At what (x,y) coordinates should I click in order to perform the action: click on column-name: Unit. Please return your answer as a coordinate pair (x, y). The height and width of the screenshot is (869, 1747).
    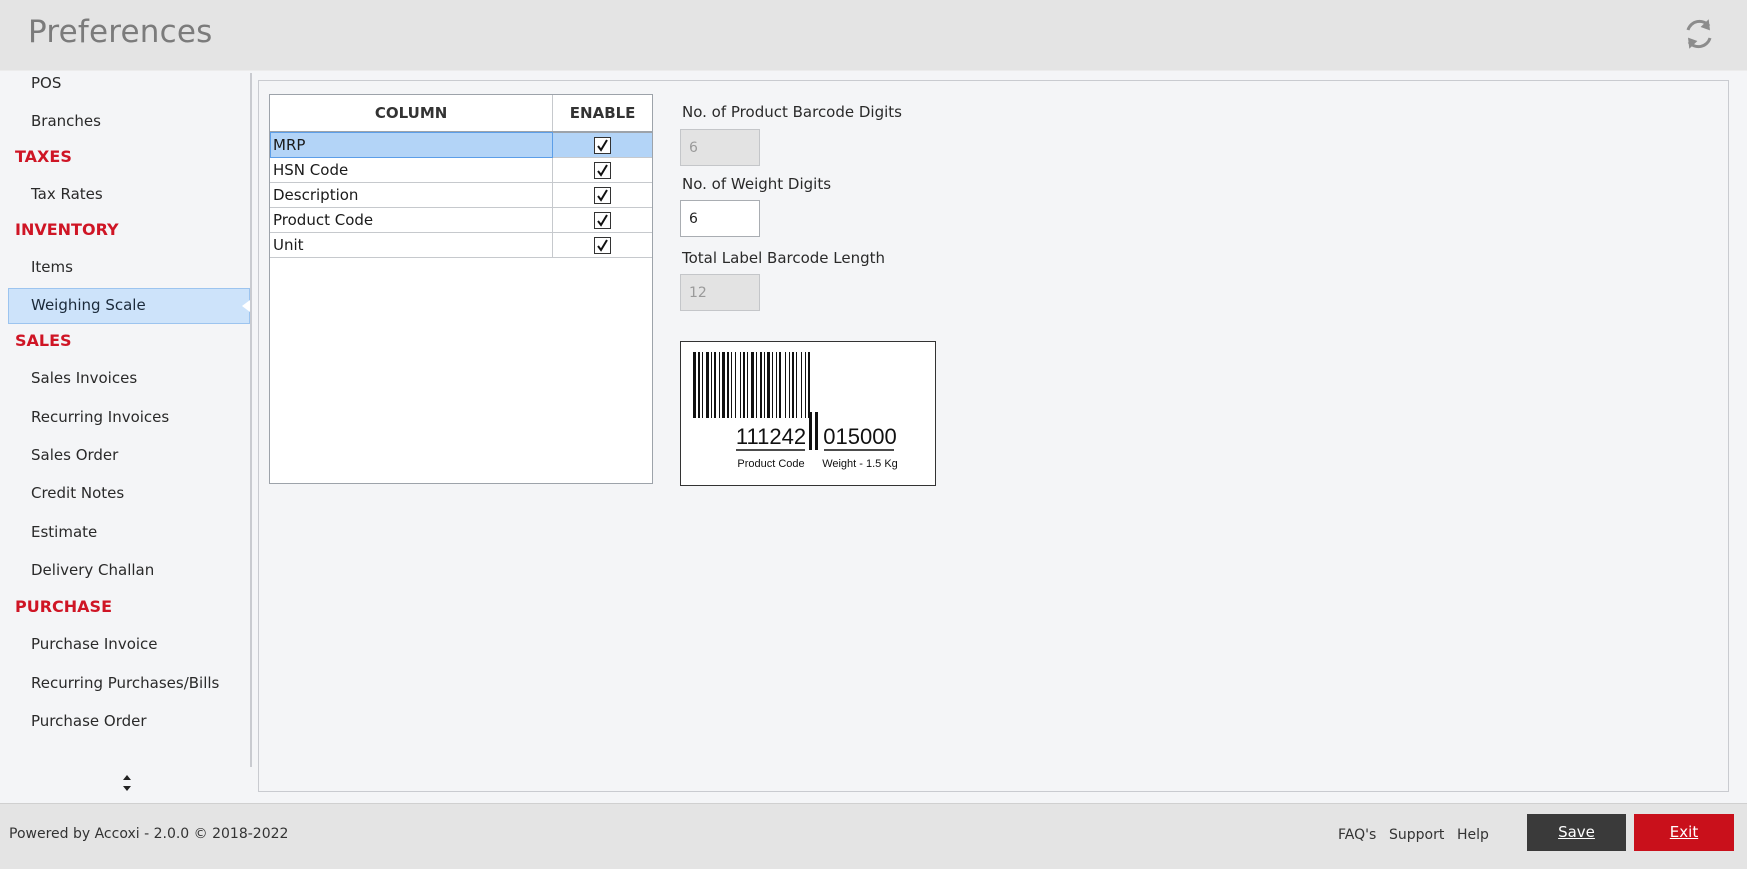
    Looking at the image, I should click on (412, 245).